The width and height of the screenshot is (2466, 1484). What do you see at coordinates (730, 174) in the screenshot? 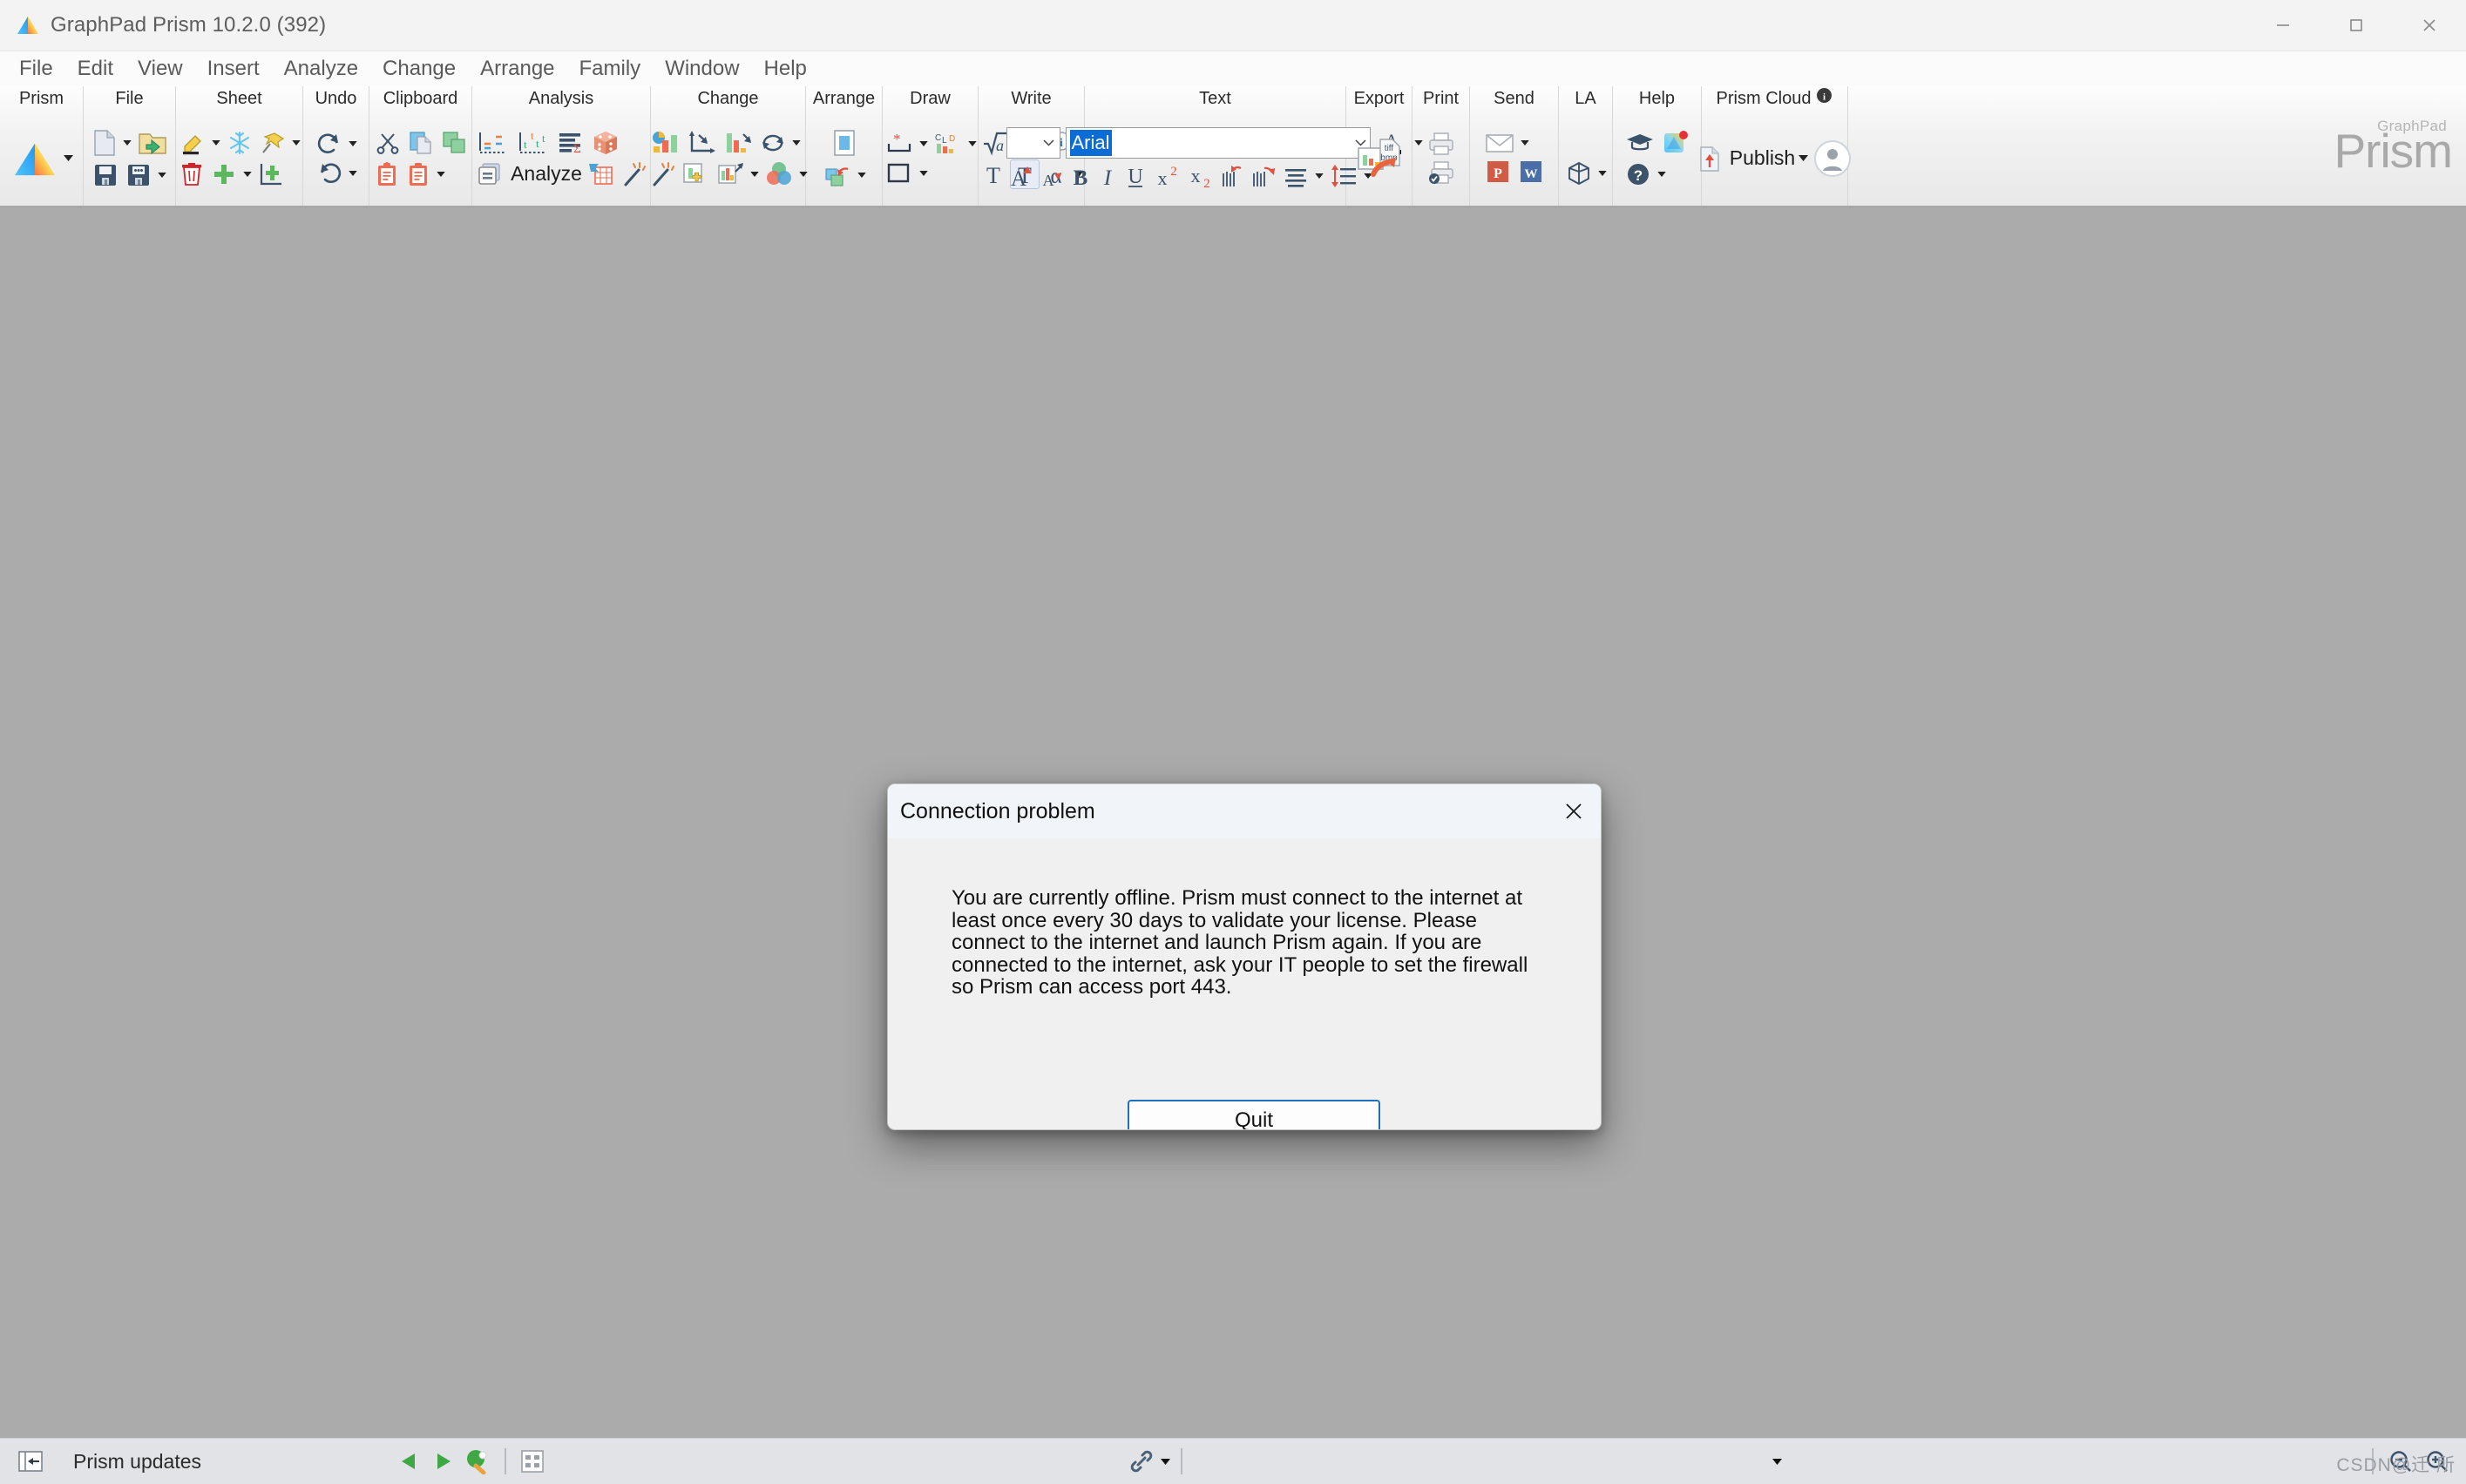
I see `resize-graph-icon` at bounding box center [730, 174].